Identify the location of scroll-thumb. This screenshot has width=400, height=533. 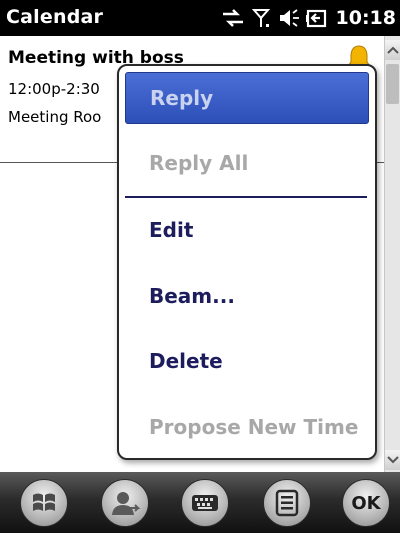
(392, 84).